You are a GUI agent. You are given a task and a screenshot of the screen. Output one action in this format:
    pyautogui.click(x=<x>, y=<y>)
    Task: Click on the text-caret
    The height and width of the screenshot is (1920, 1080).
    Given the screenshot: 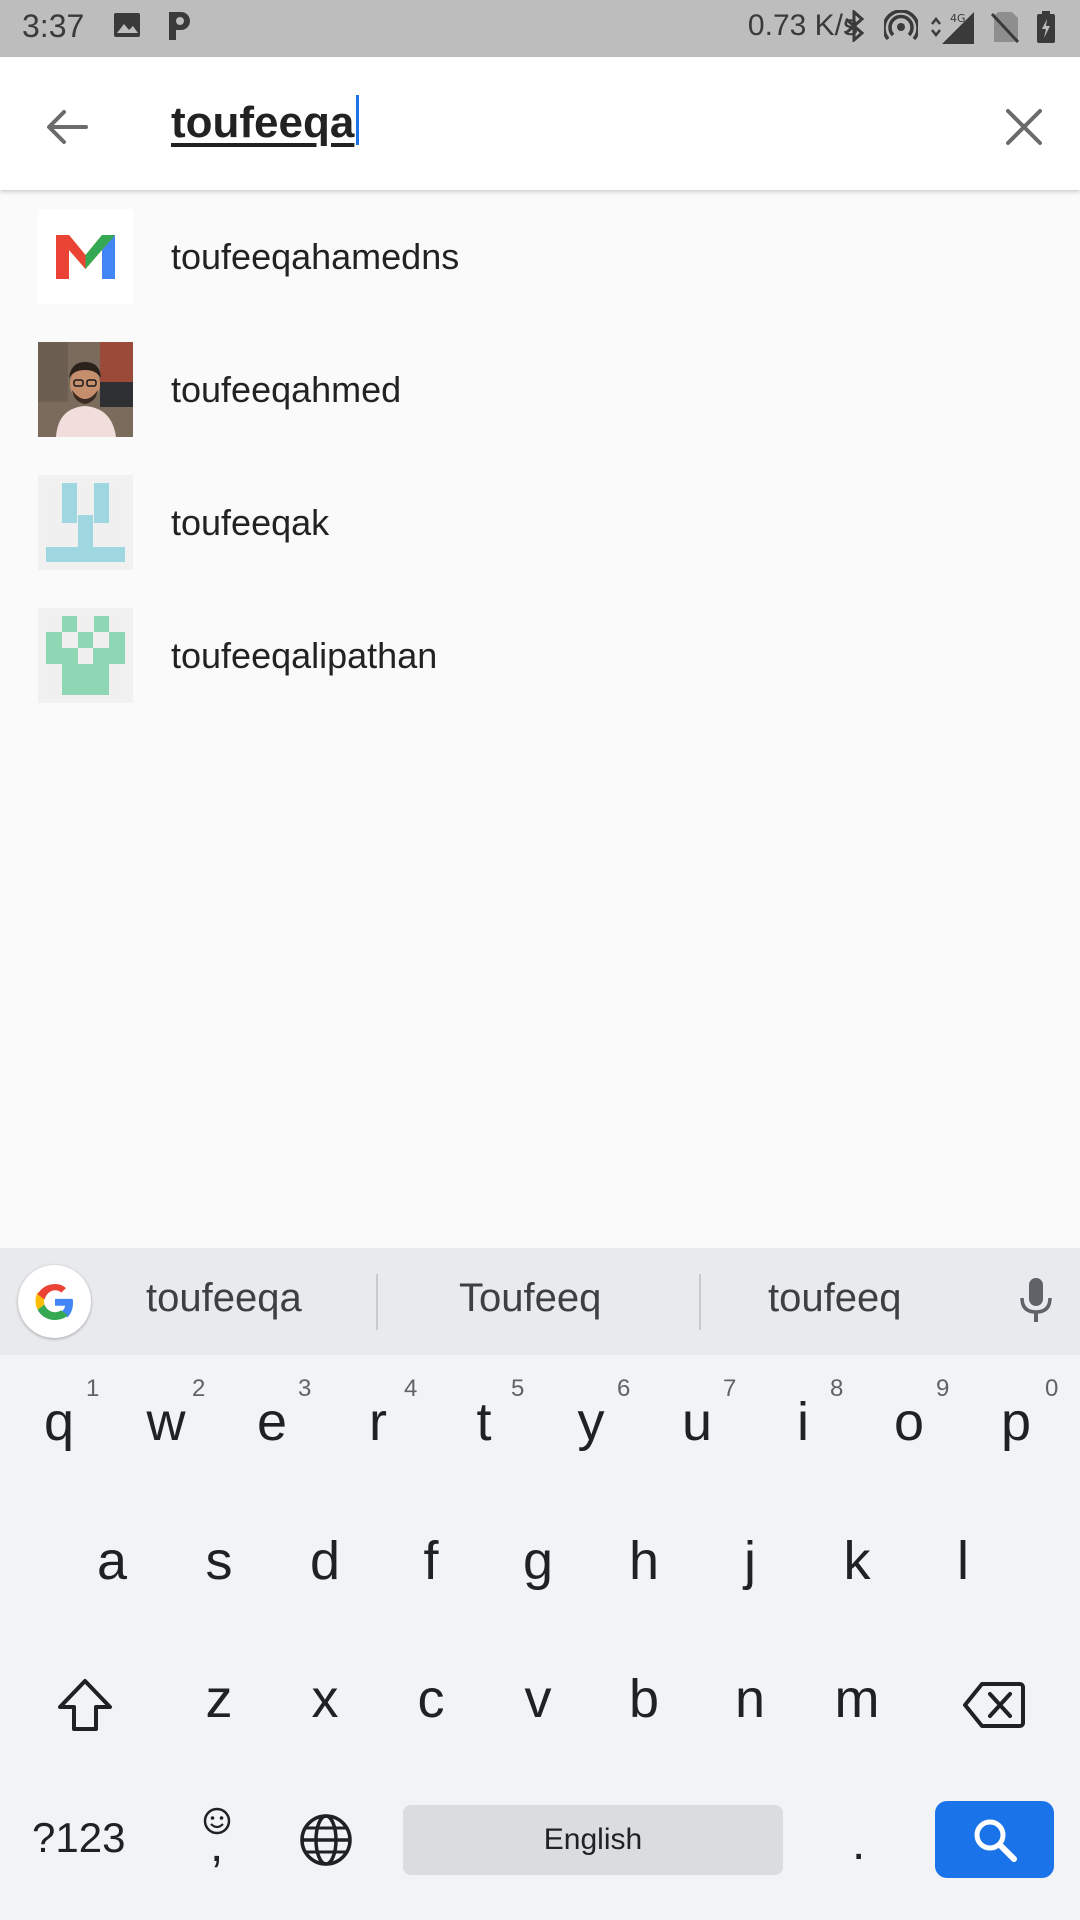 What is the action you would take?
    pyautogui.click(x=358, y=120)
    